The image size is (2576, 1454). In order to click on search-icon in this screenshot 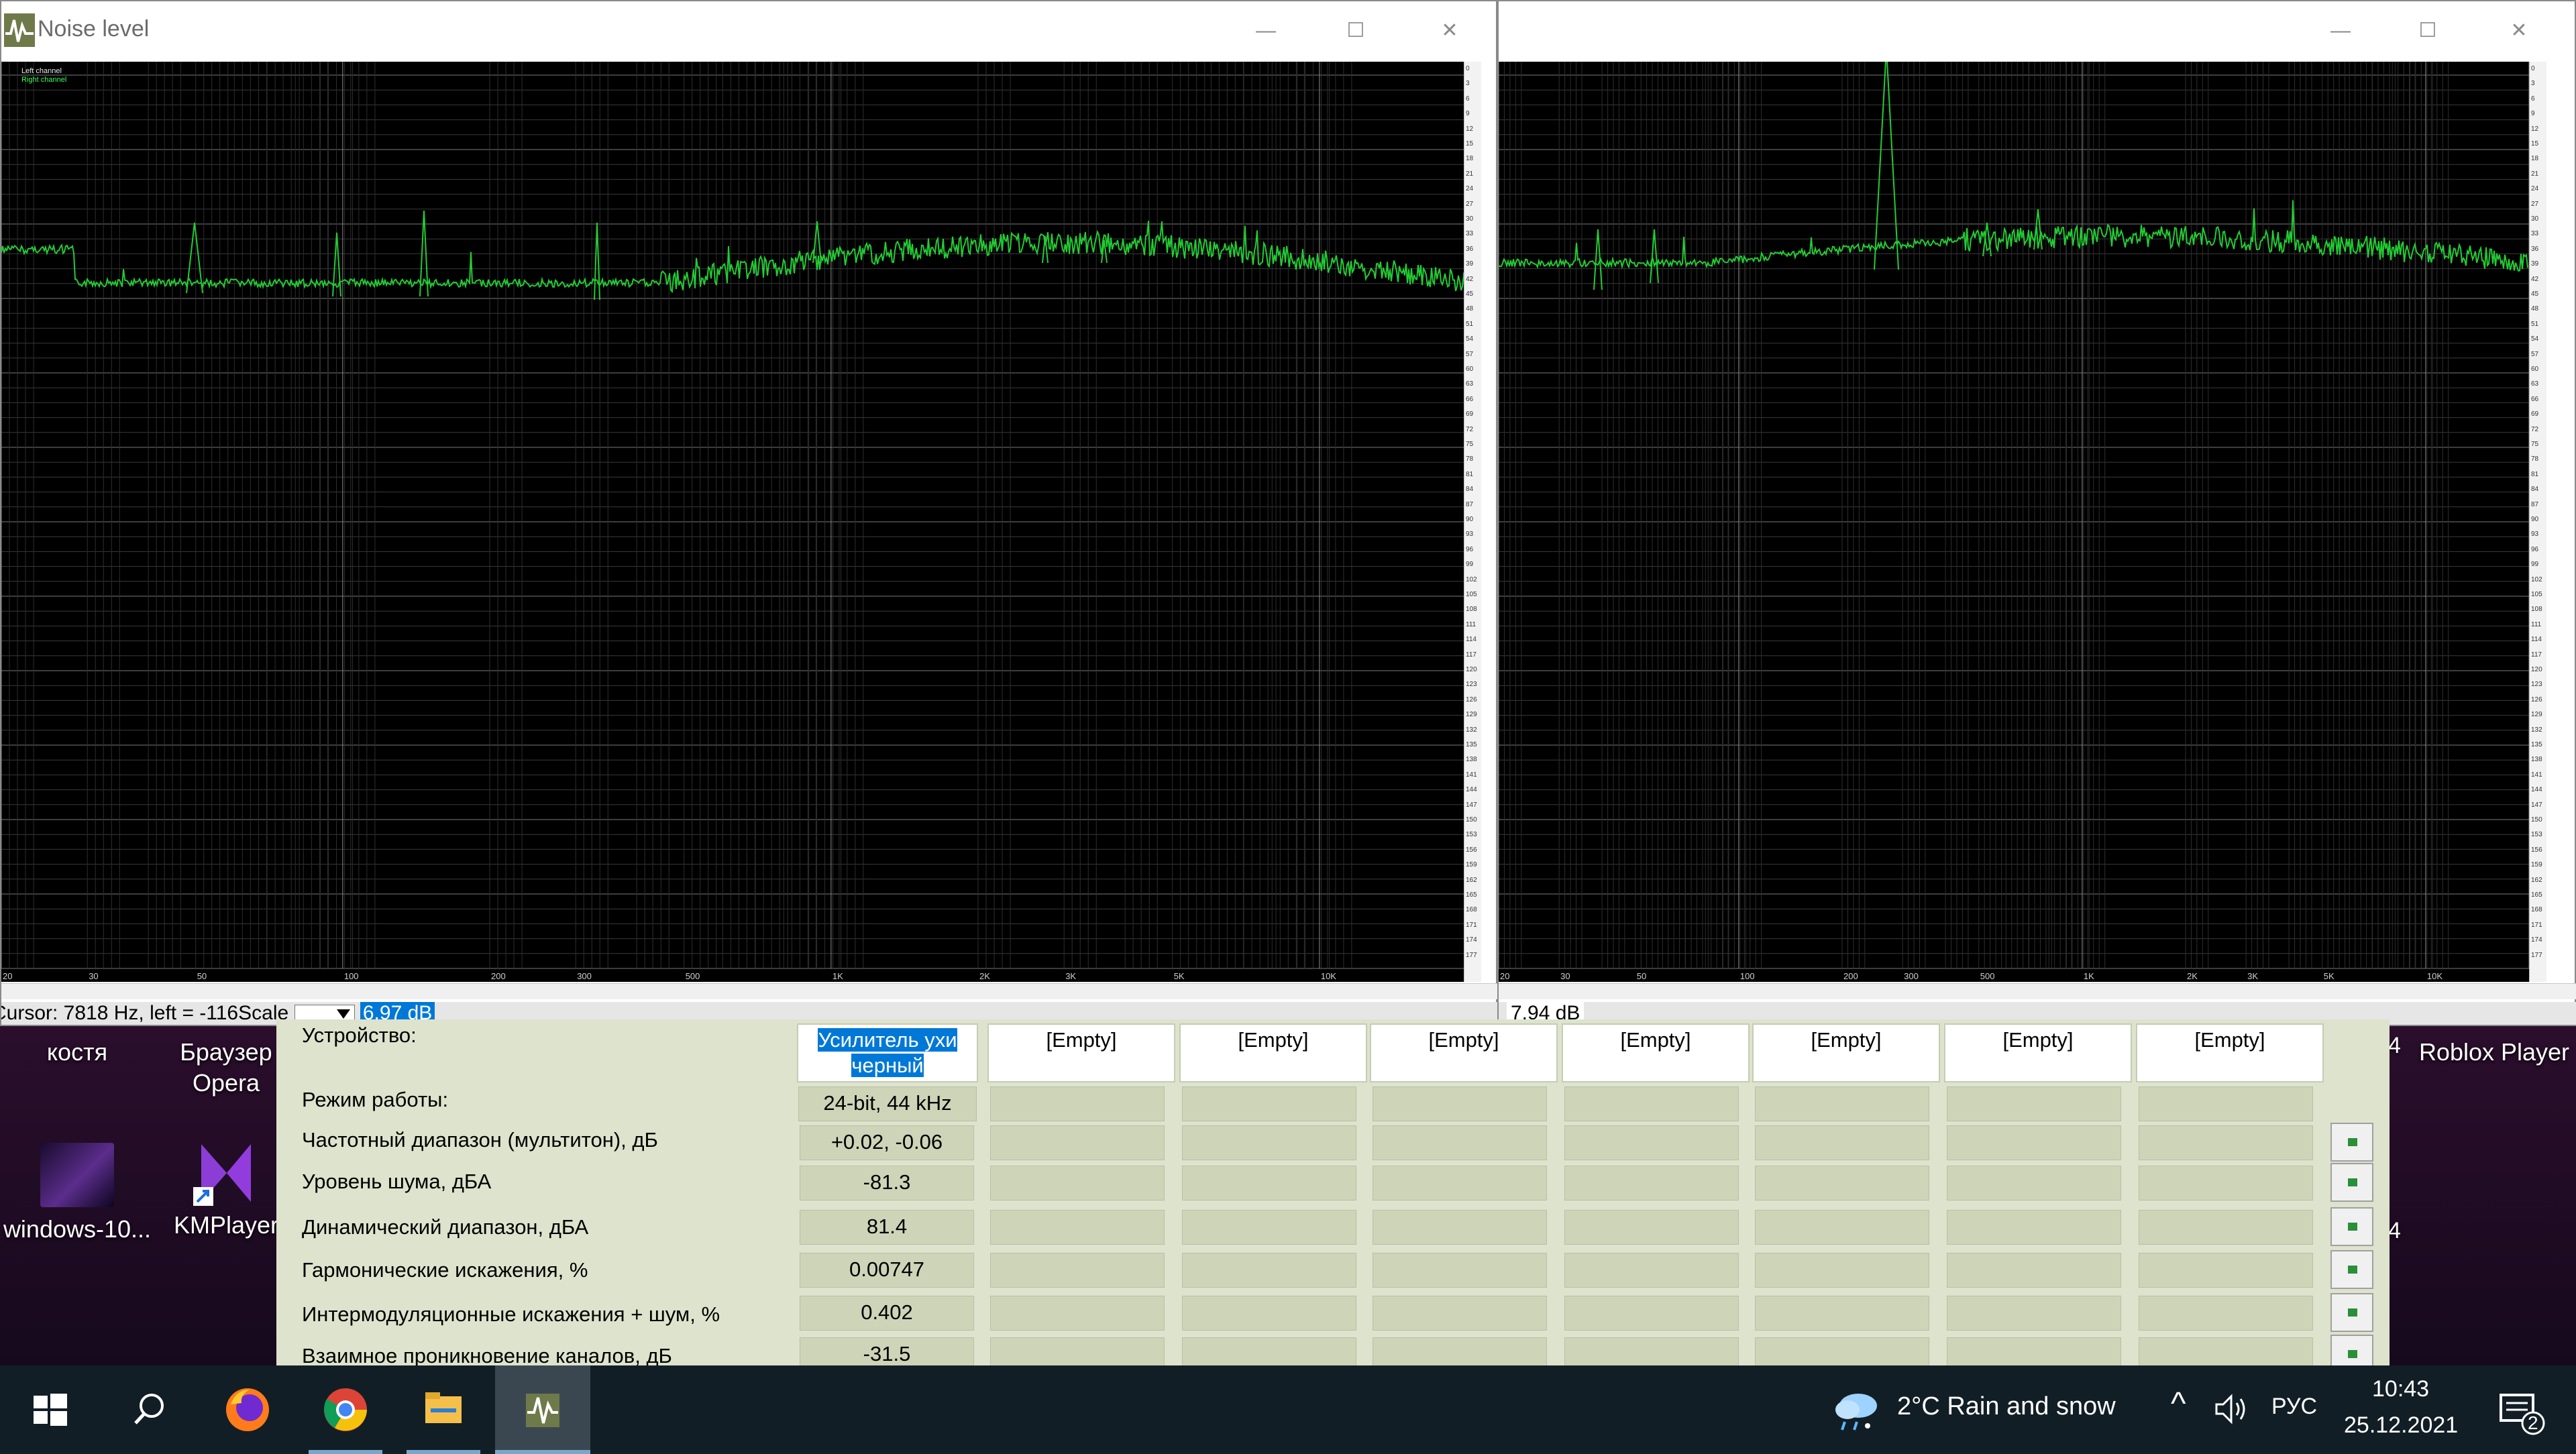, I will do `click(149, 1409)`.